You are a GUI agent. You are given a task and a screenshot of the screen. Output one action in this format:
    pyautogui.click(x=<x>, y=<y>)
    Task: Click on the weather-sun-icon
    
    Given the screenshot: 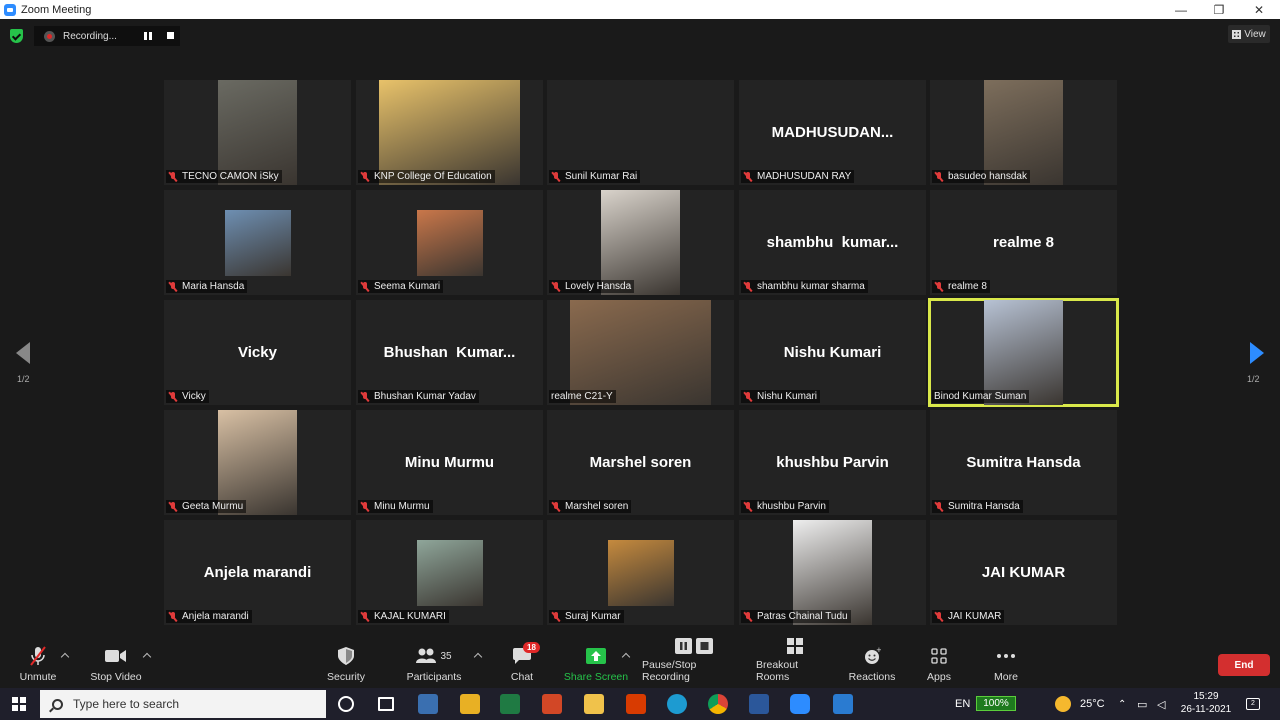 What is the action you would take?
    pyautogui.click(x=1063, y=704)
    